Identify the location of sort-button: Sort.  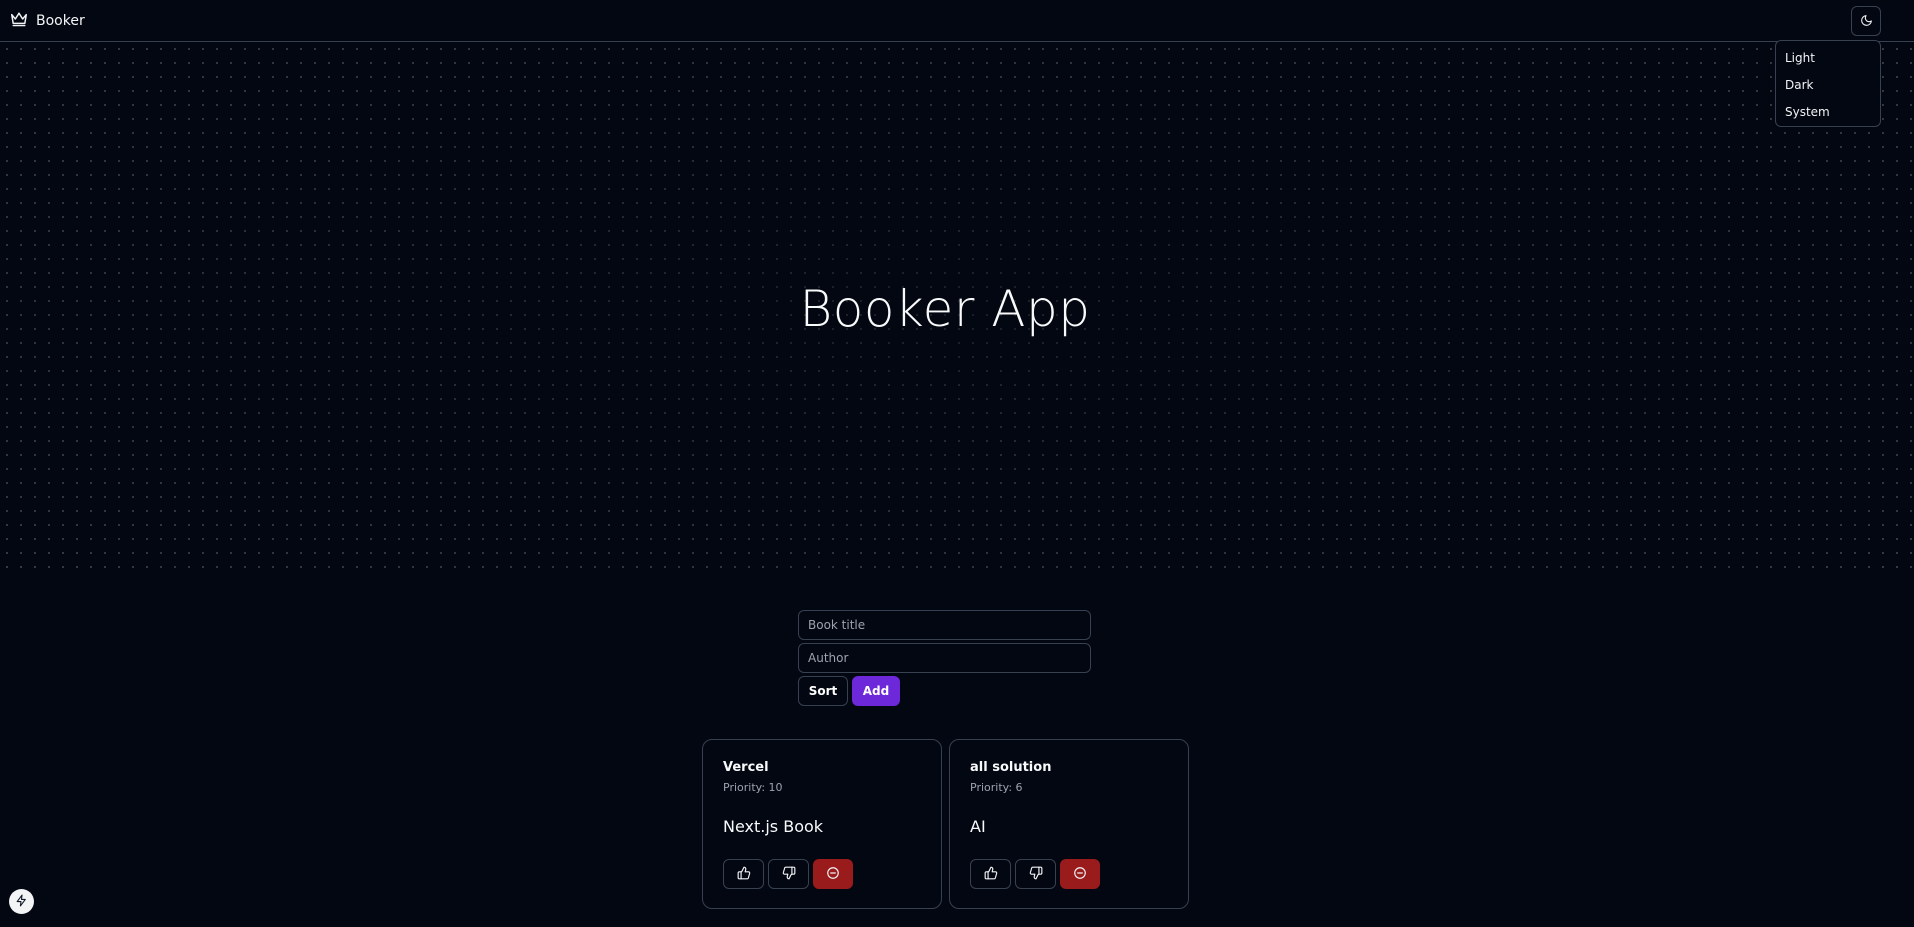
(823, 691).